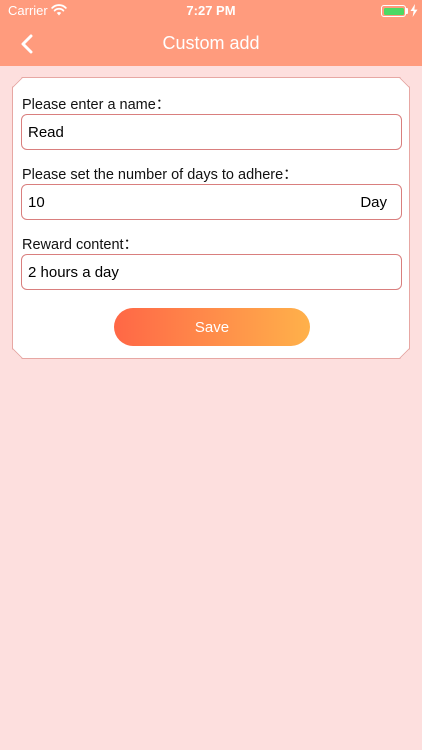 This screenshot has width=422, height=750. Describe the element at coordinates (211, 43) in the screenshot. I see `page-title: Custom add` at that location.